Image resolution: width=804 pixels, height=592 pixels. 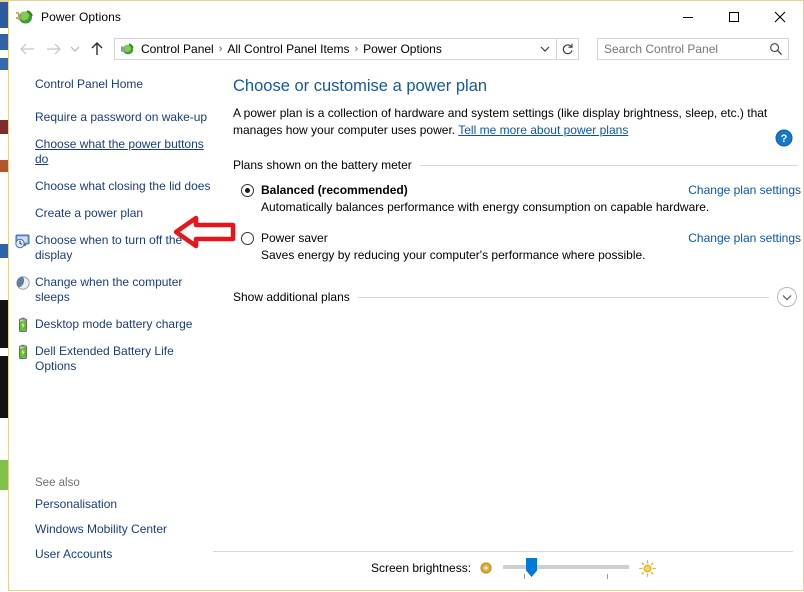 What do you see at coordinates (421, 568) in the screenshot?
I see `screen-brightness-label: Screen brightness:` at bounding box center [421, 568].